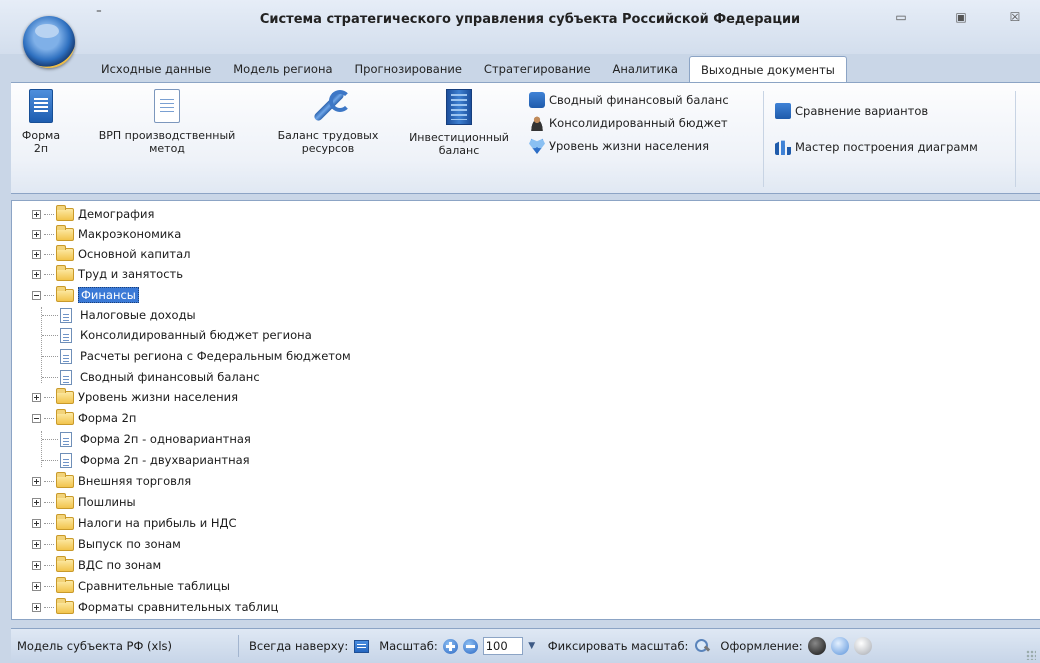 The height and width of the screenshot is (663, 1040). Describe the element at coordinates (502, 646) in the screenshot. I see `scale-input: 100` at that location.